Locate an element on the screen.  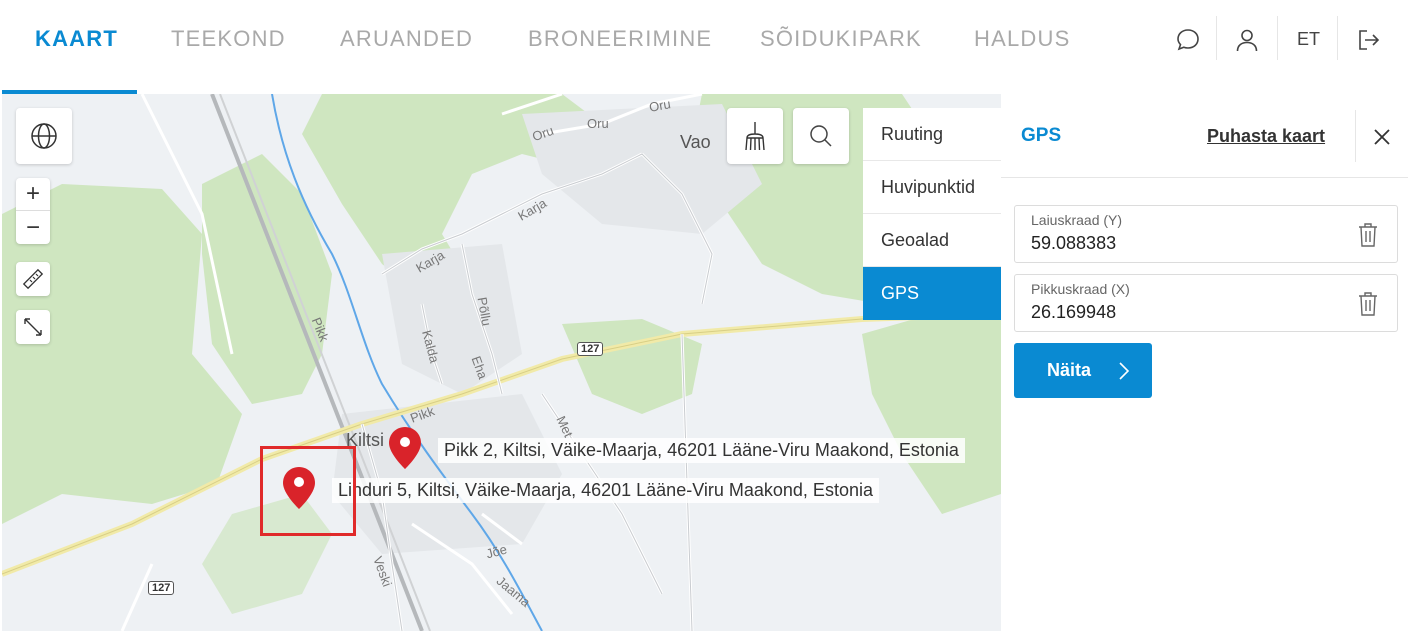
layers-globe-button is located at coordinates (44, 136).